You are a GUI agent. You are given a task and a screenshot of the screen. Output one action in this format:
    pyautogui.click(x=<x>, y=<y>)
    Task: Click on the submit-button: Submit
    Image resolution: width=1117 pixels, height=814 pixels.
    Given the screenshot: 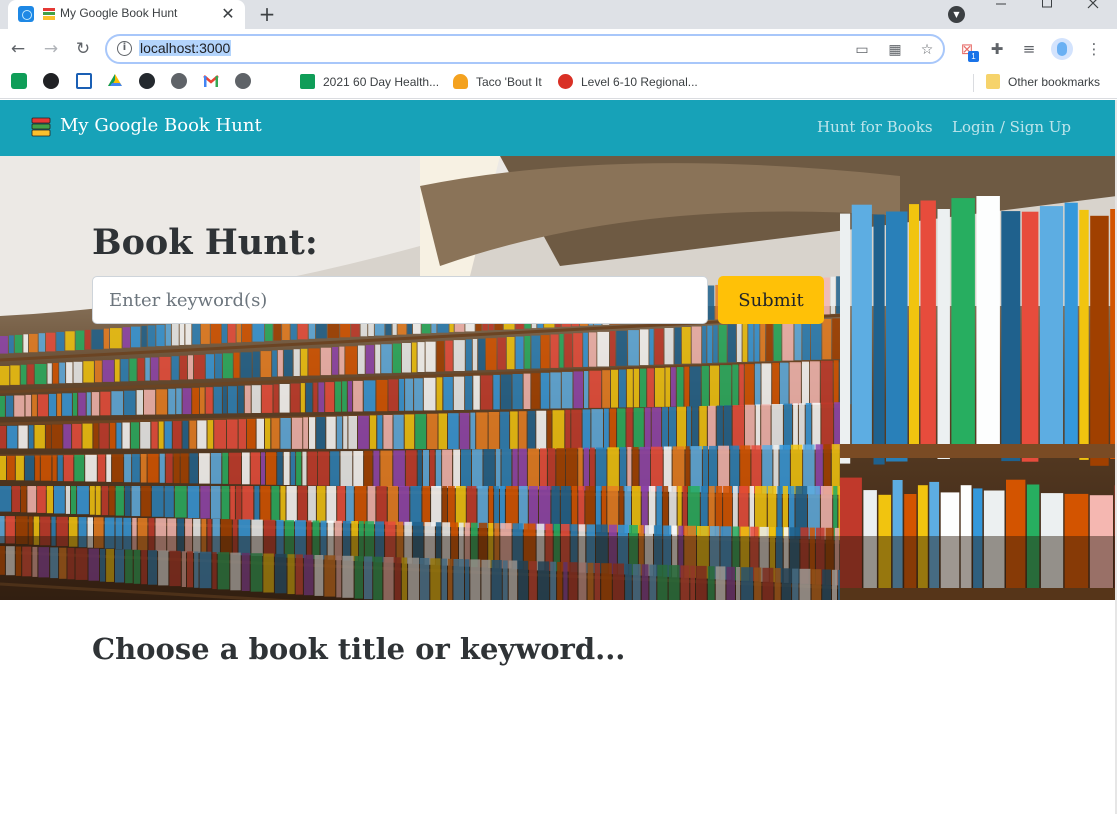 What is the action you would take?
    pyautogui.click(x=771, y=300)
    